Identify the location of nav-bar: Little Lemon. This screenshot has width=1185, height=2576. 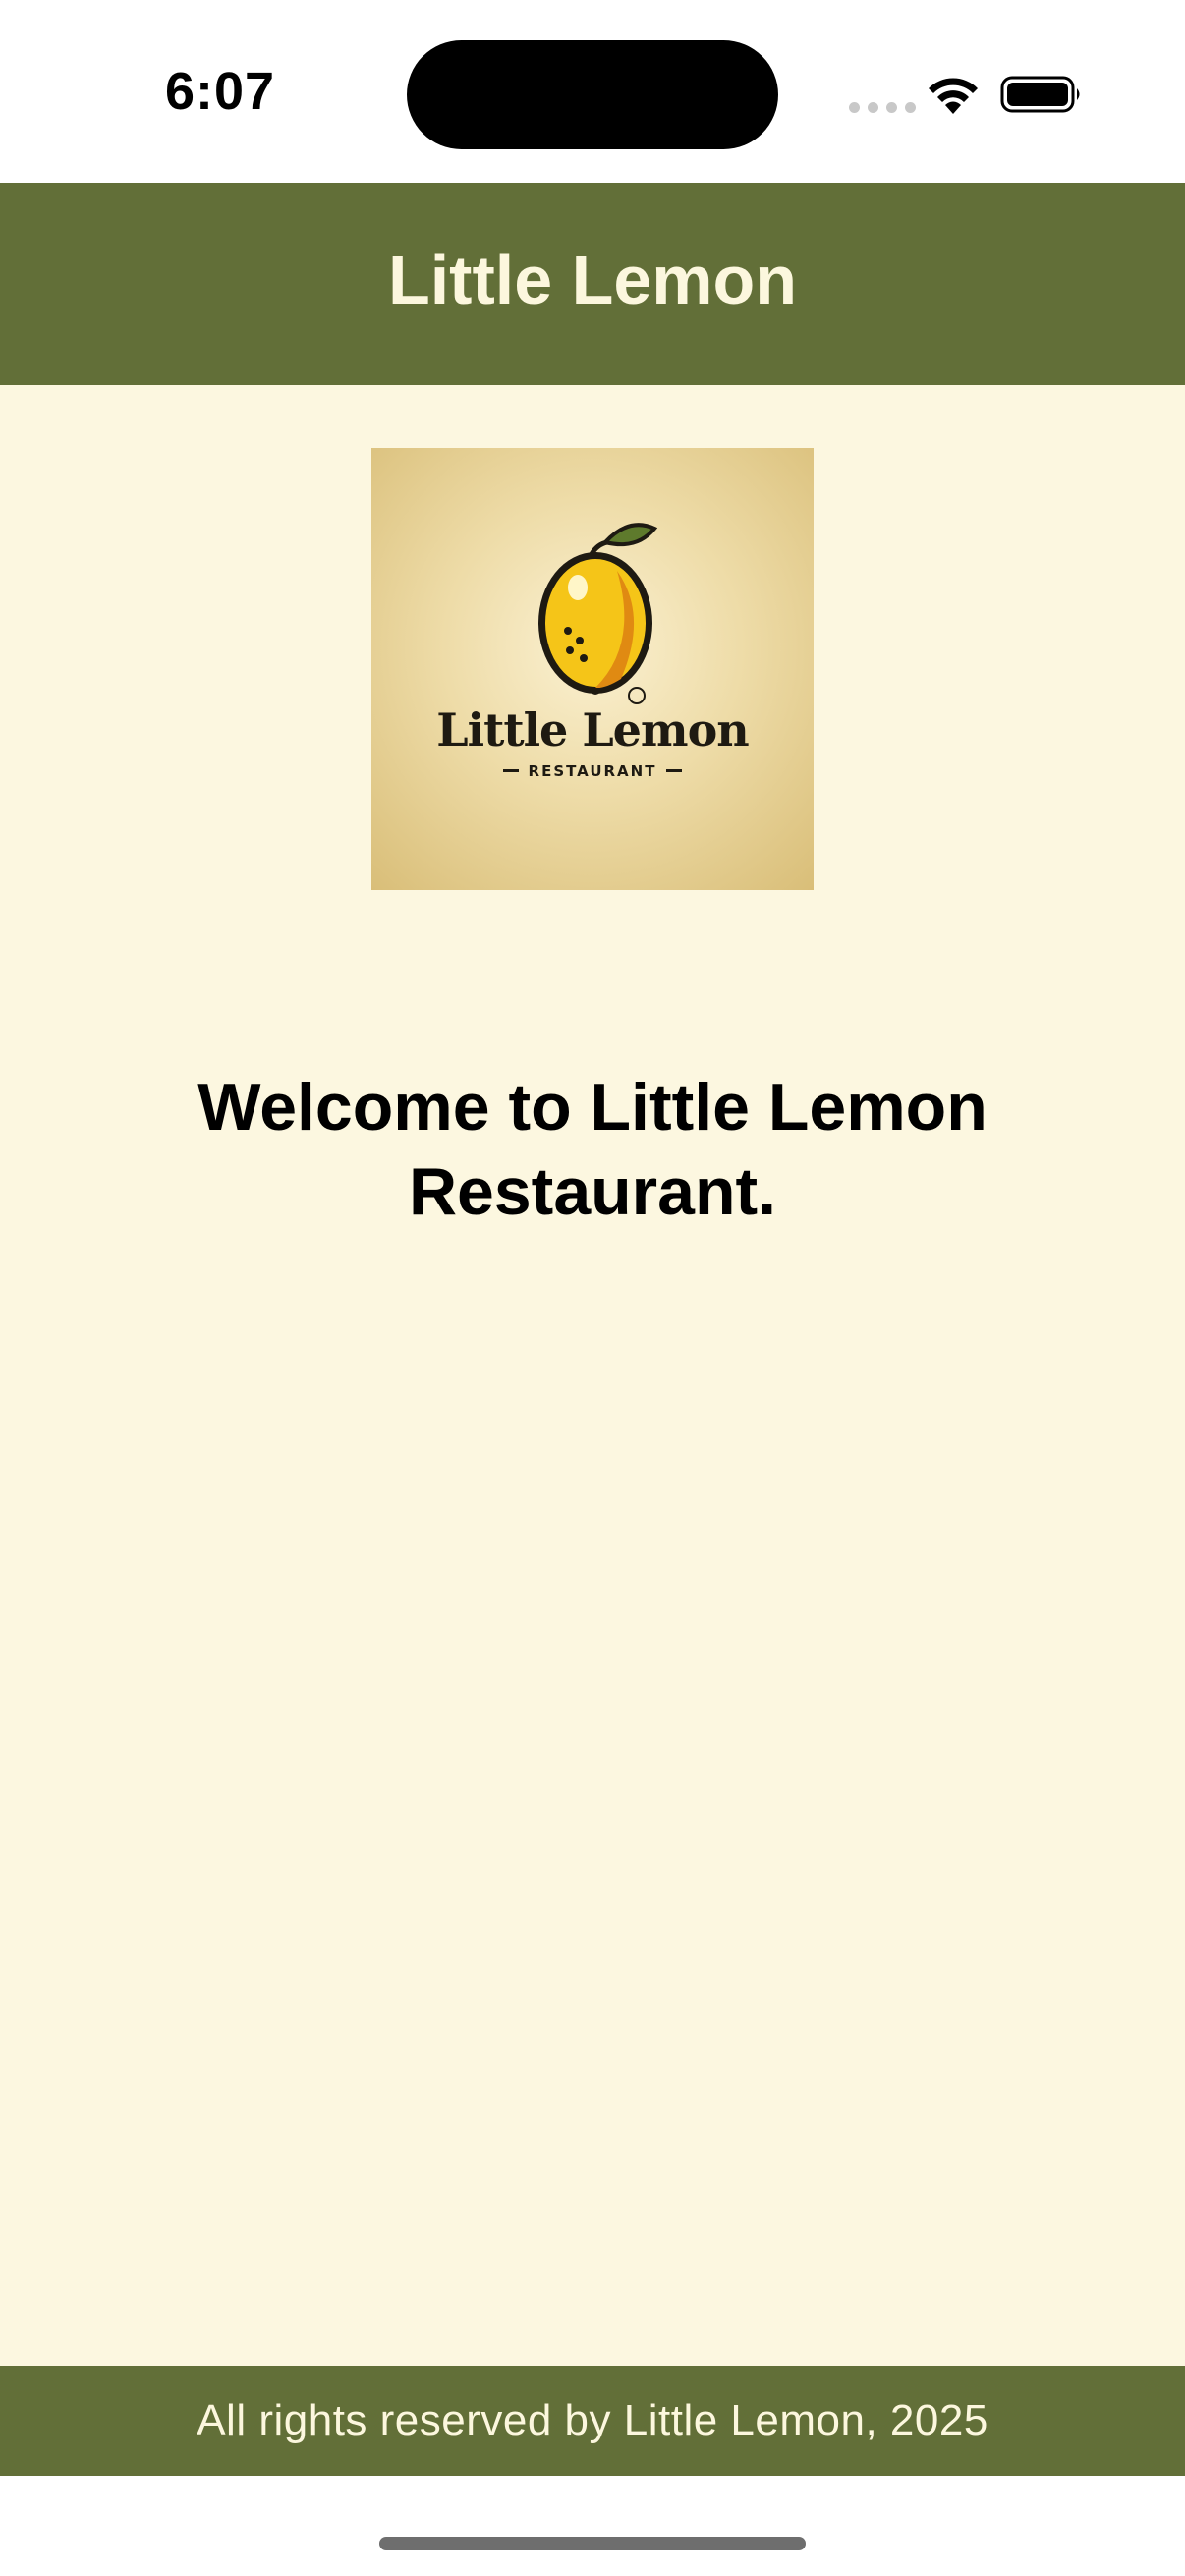
(592, 284).